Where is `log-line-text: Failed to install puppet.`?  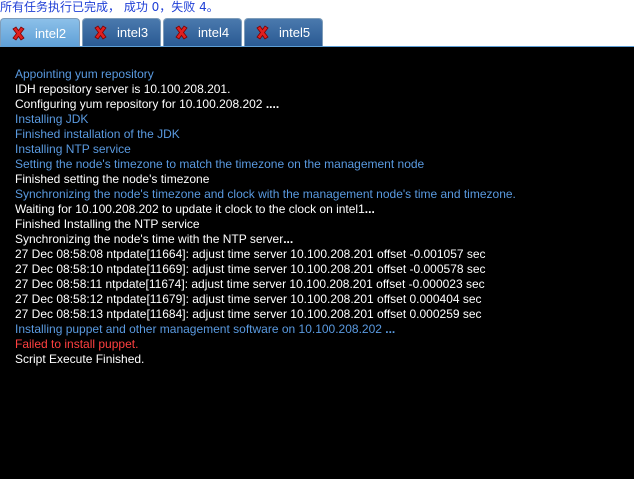 log-line-text: Failed to install puppet. is located at coordinates (77, 344).